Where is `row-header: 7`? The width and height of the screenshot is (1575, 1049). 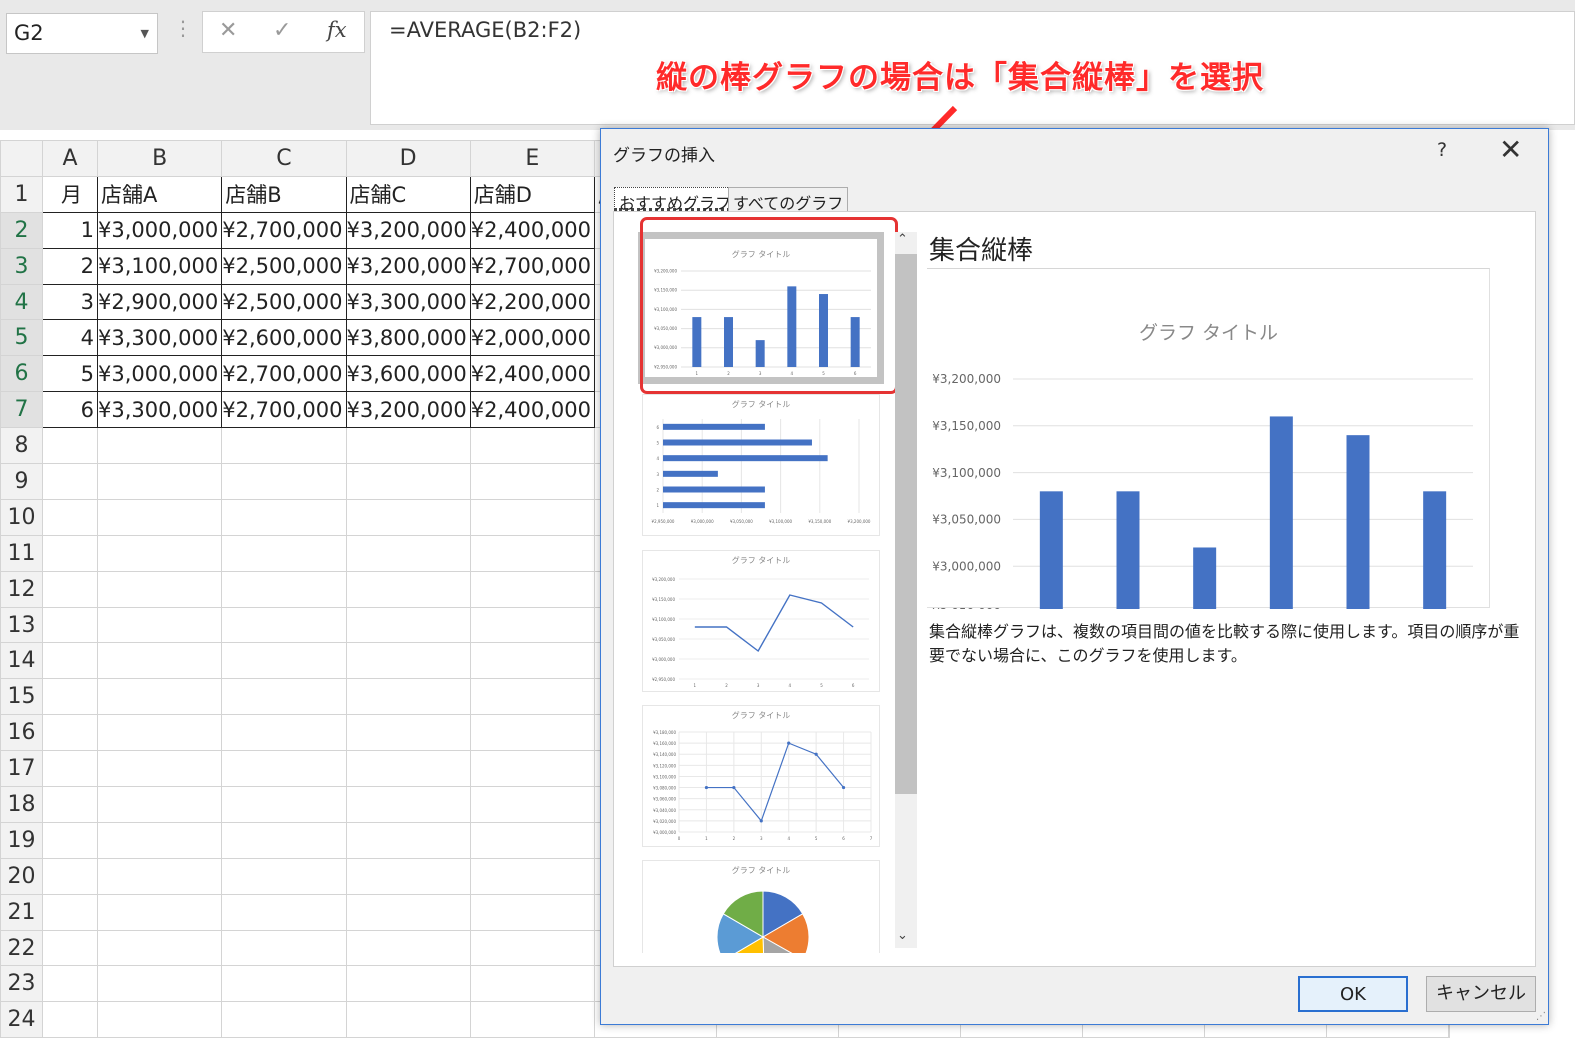
row-header: 7 is located at coordinates (21, 410).